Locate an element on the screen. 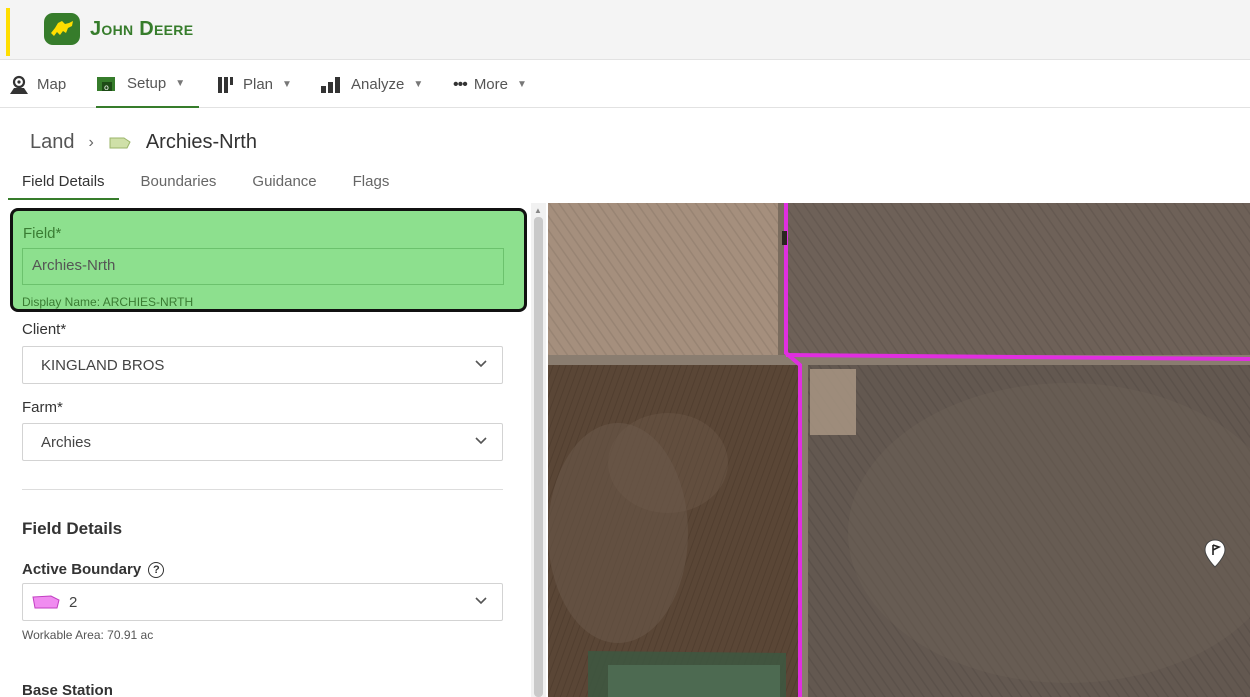 The height and width of the screenshot is (697, 1250). nav-setup: o Setup ▼ is located at coordinates (148, 84).